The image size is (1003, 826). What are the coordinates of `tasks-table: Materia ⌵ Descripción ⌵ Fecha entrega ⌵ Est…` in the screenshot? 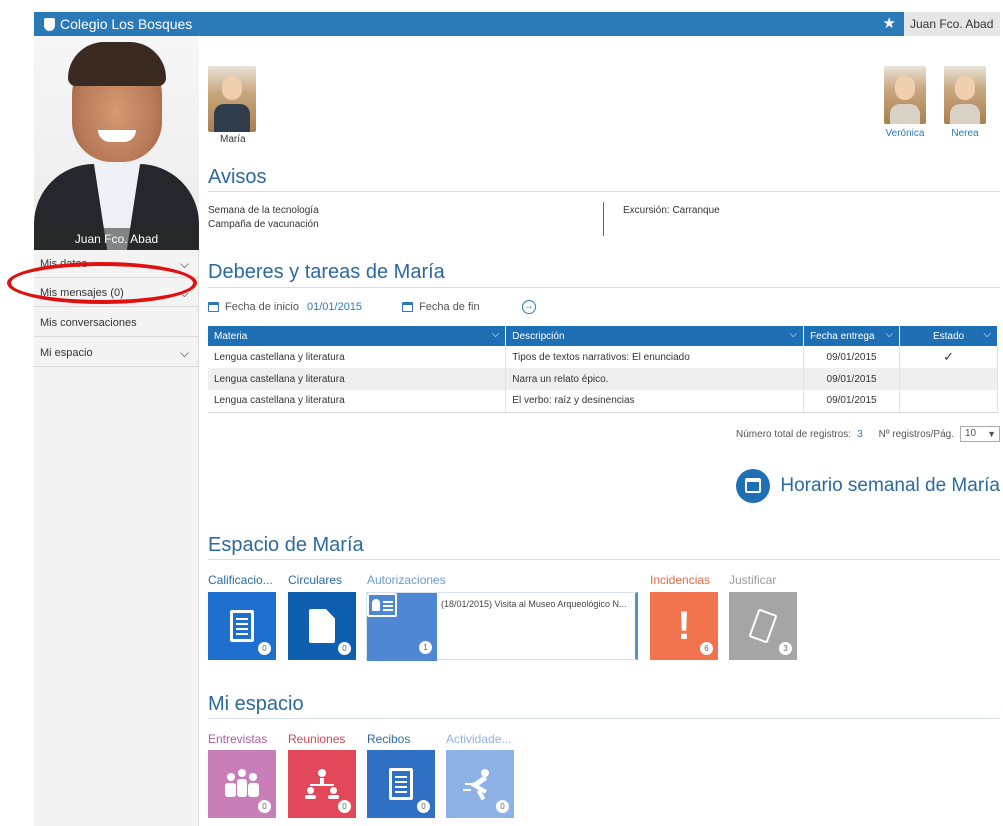 It's located at (603, 369).